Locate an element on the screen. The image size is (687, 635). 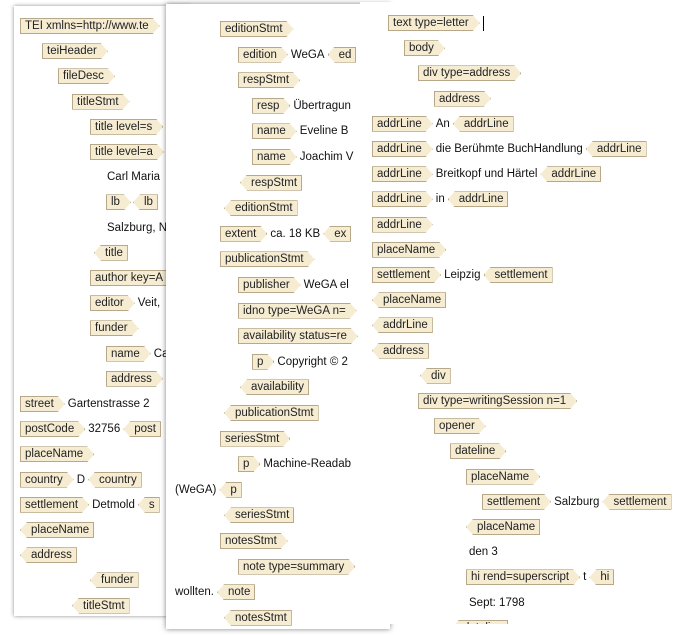
text-node: Machine-Readab is located at coordinates (307, 464).